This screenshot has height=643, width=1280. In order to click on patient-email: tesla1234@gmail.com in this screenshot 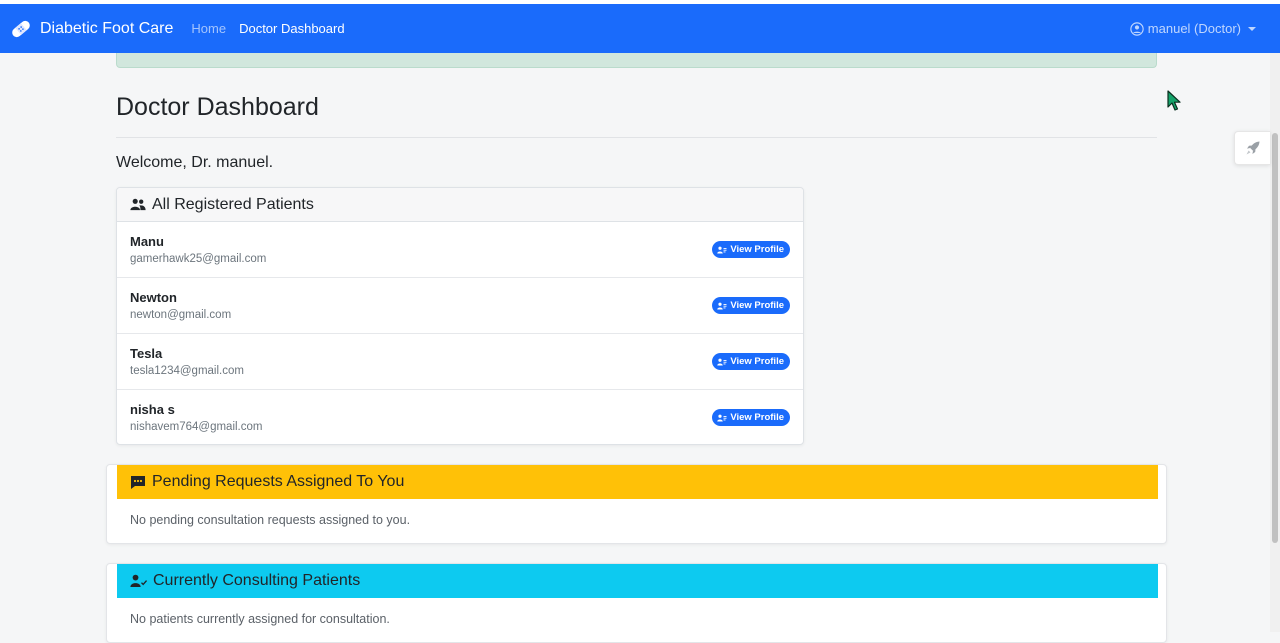, I will do `click(187, 371)`.